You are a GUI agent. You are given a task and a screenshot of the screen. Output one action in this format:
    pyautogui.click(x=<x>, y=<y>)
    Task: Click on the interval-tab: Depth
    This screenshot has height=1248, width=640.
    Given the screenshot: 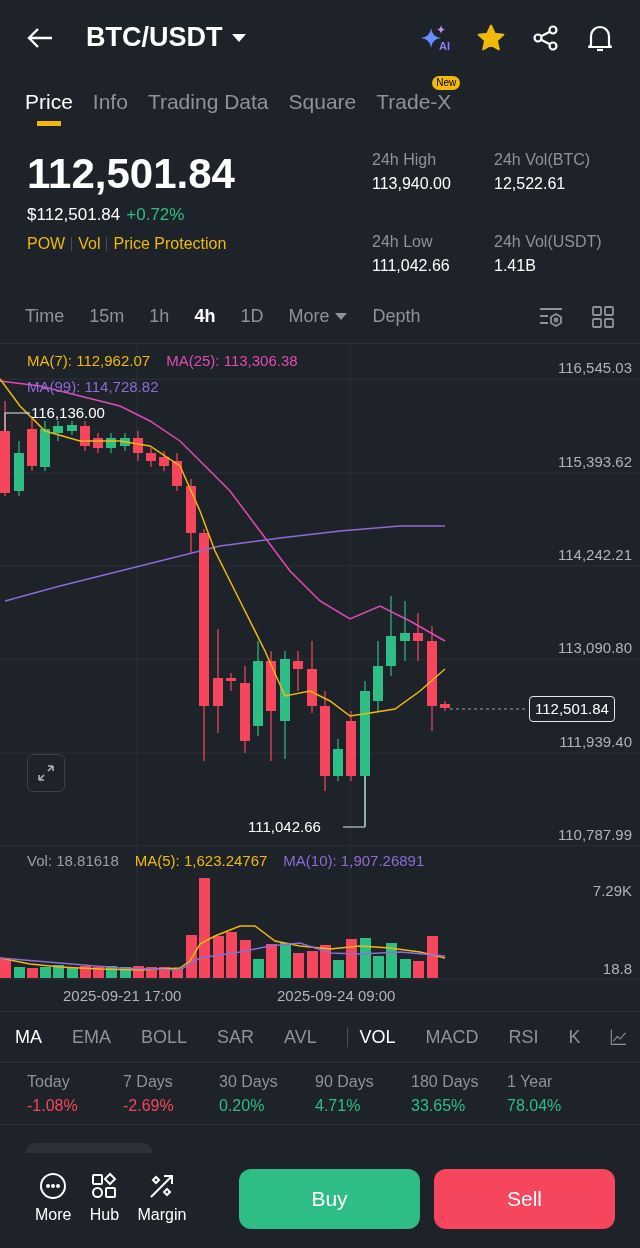 What is the action you would take?
    pyautogui.click(x=396, y=316)
    